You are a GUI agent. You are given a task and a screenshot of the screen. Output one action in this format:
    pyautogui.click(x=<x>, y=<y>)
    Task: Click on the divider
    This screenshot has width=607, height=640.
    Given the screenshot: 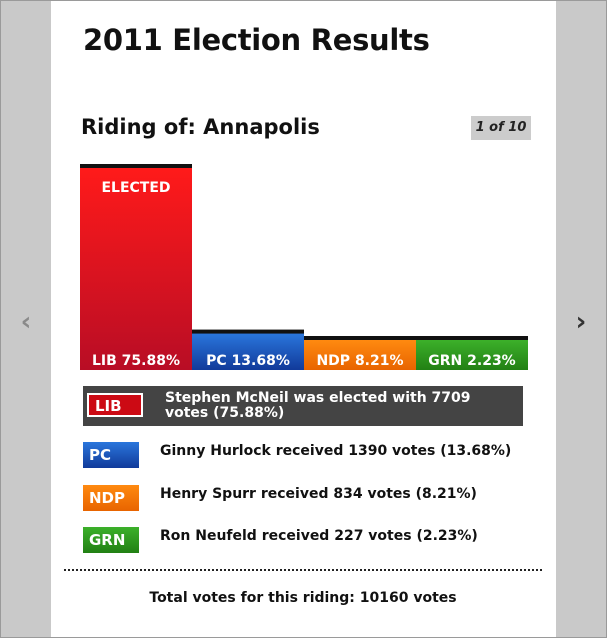 What is the action you would take?
    pyautogui.click(x=303, y=570)
    